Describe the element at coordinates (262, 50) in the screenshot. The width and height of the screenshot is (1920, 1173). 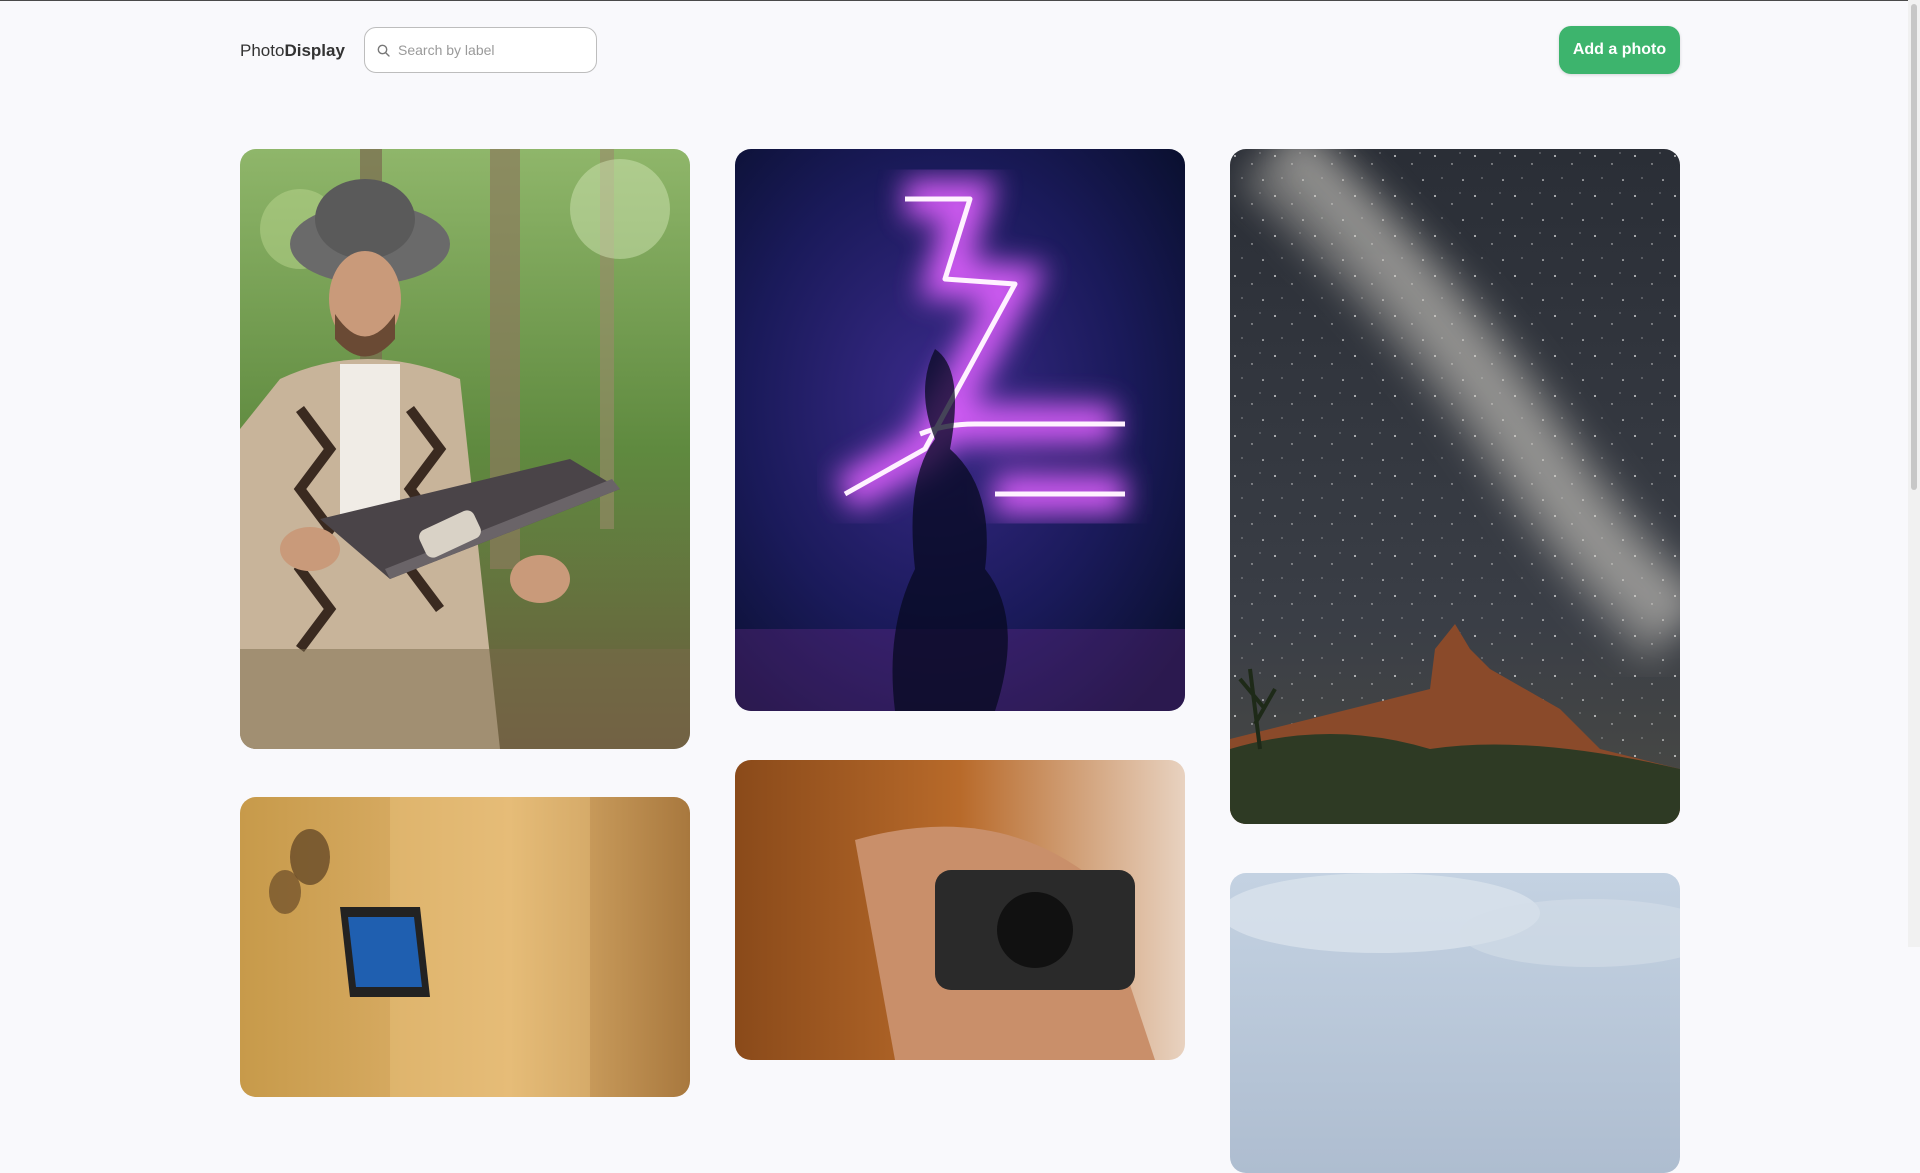
I see `logo-light-text: Photo` at that location.